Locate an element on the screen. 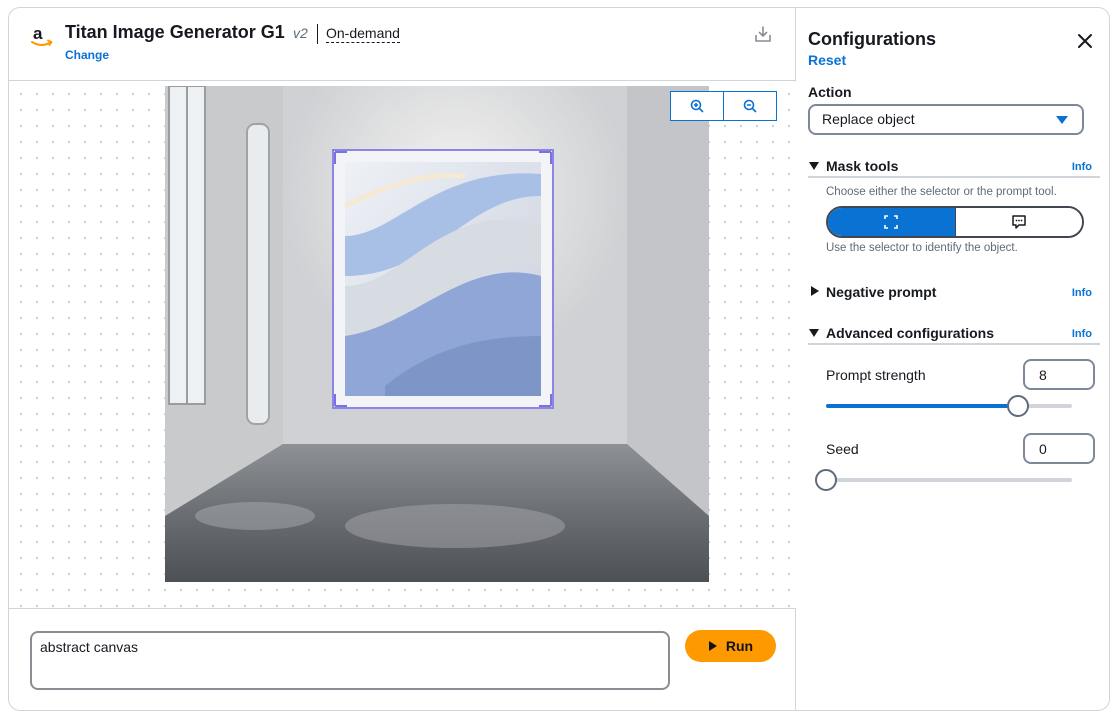  configurations-title: Configurations is located at coordinates (872, 39).